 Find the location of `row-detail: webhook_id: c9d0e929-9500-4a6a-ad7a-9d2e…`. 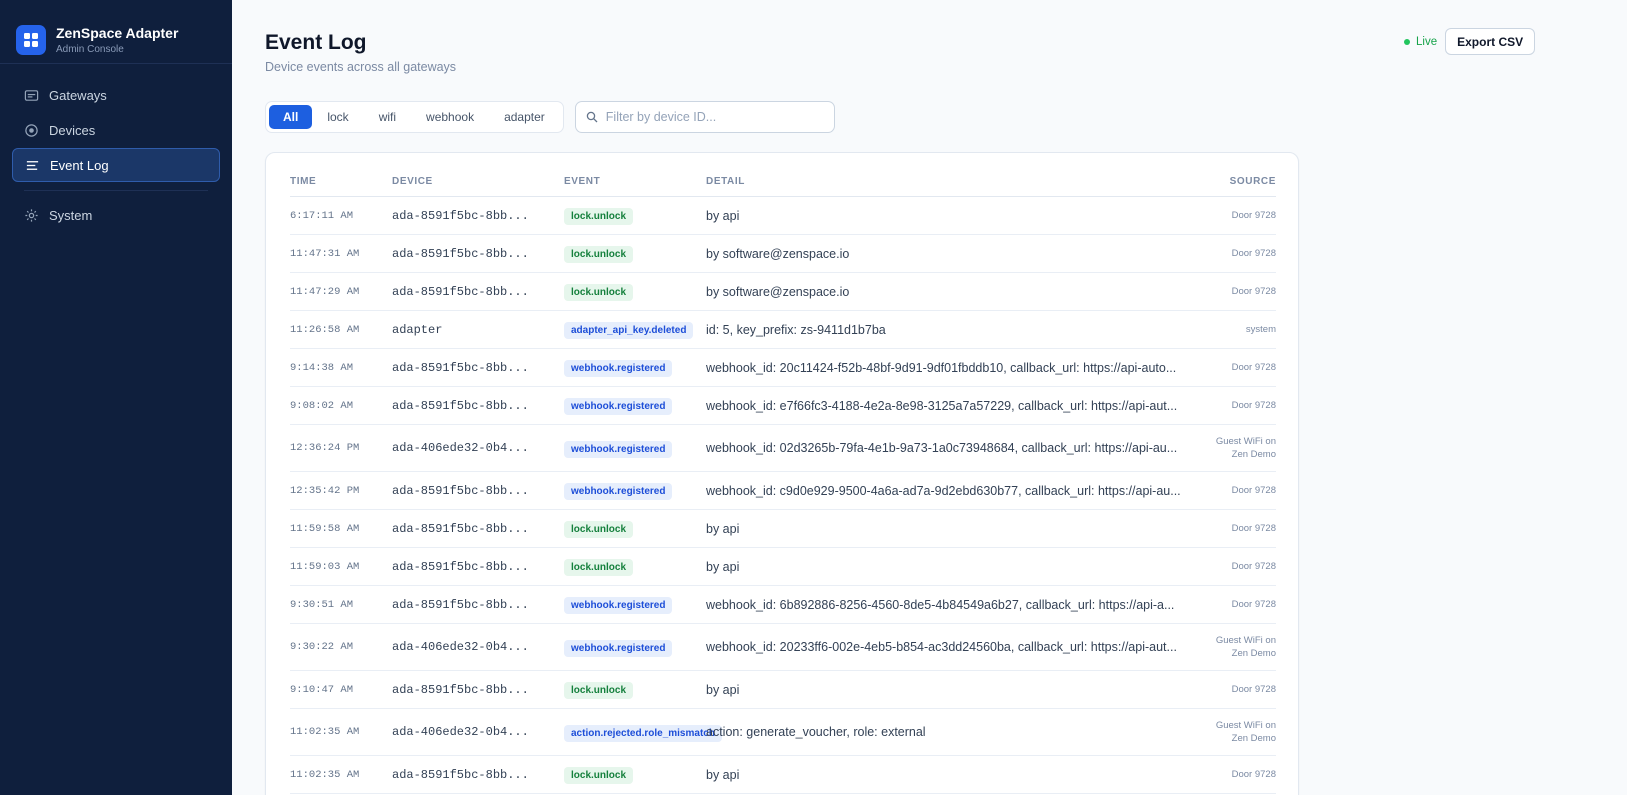

row-detail: webhook_id: c9d0e929-9500-4a6a-ad7a-9d2e… is located at coordinates (943, 490).